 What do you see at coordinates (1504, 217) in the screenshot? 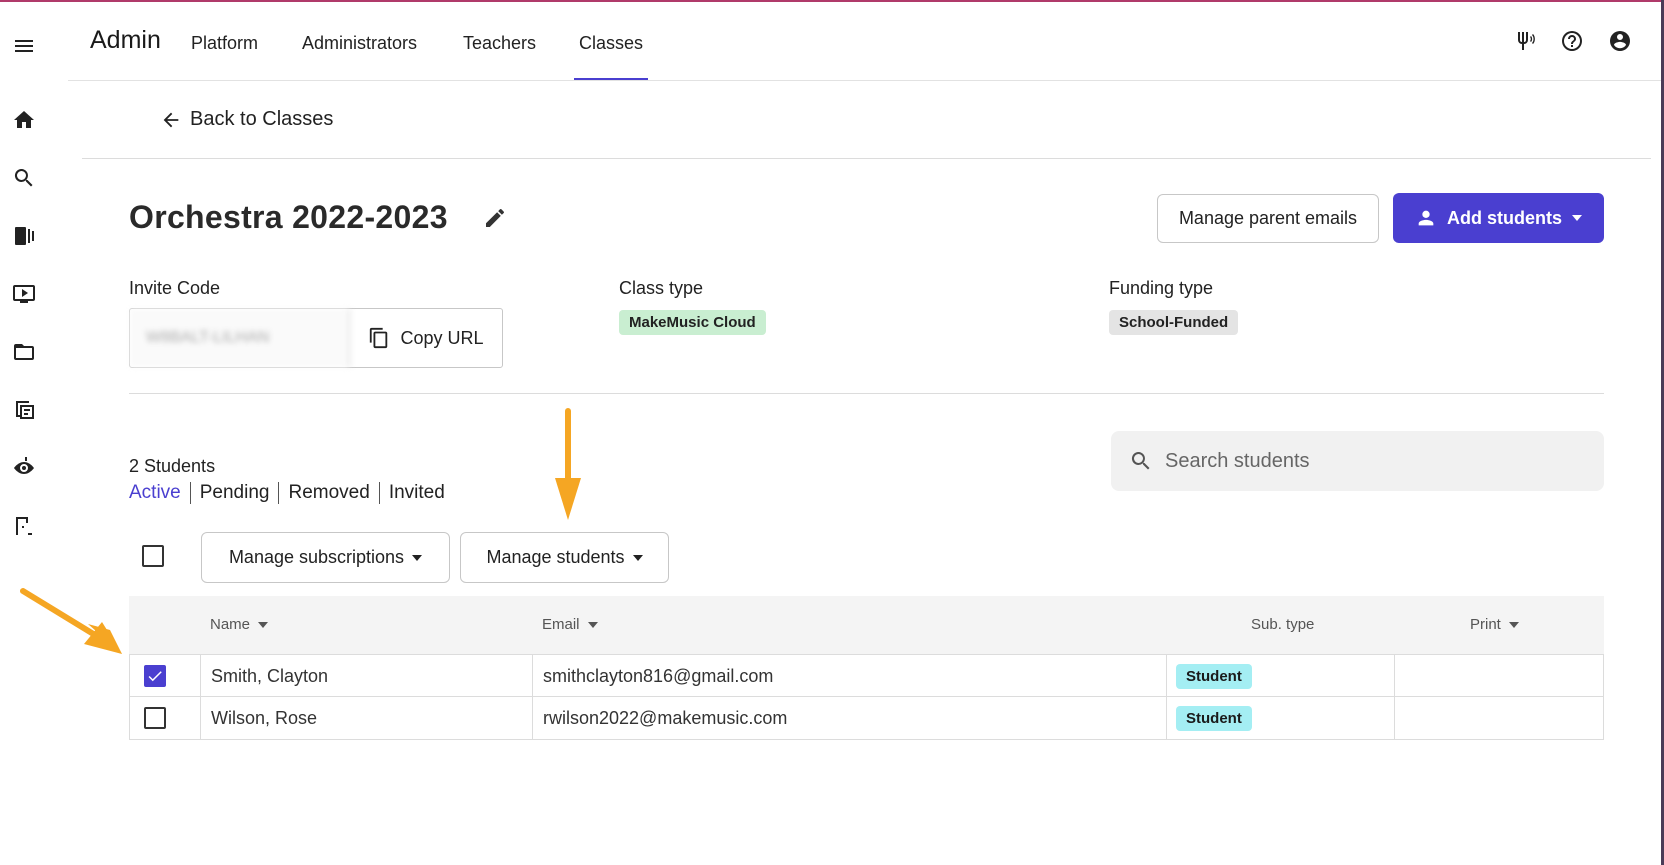
I see `add-students-label: Add students` at bounding box center [1504, 217].